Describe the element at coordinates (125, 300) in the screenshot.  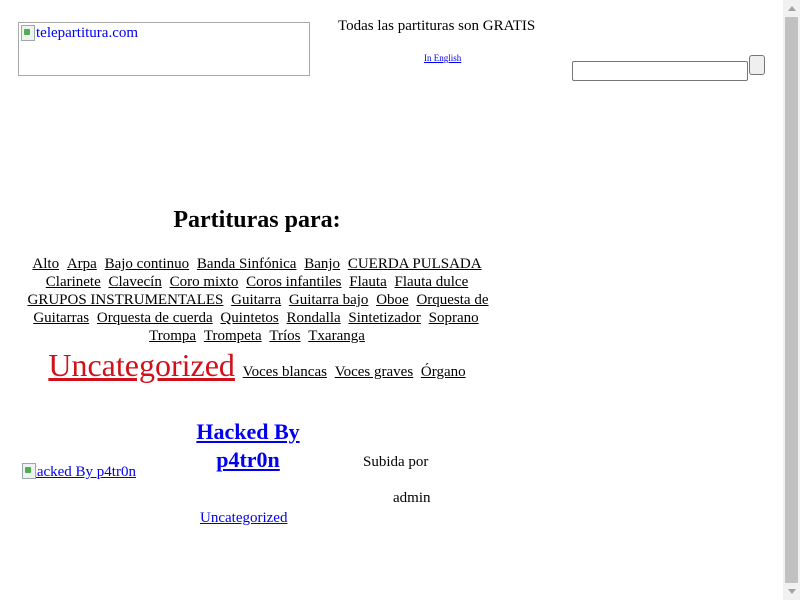
I see `tag-link: GRUPOS INSTRUMENTALES` at that location.